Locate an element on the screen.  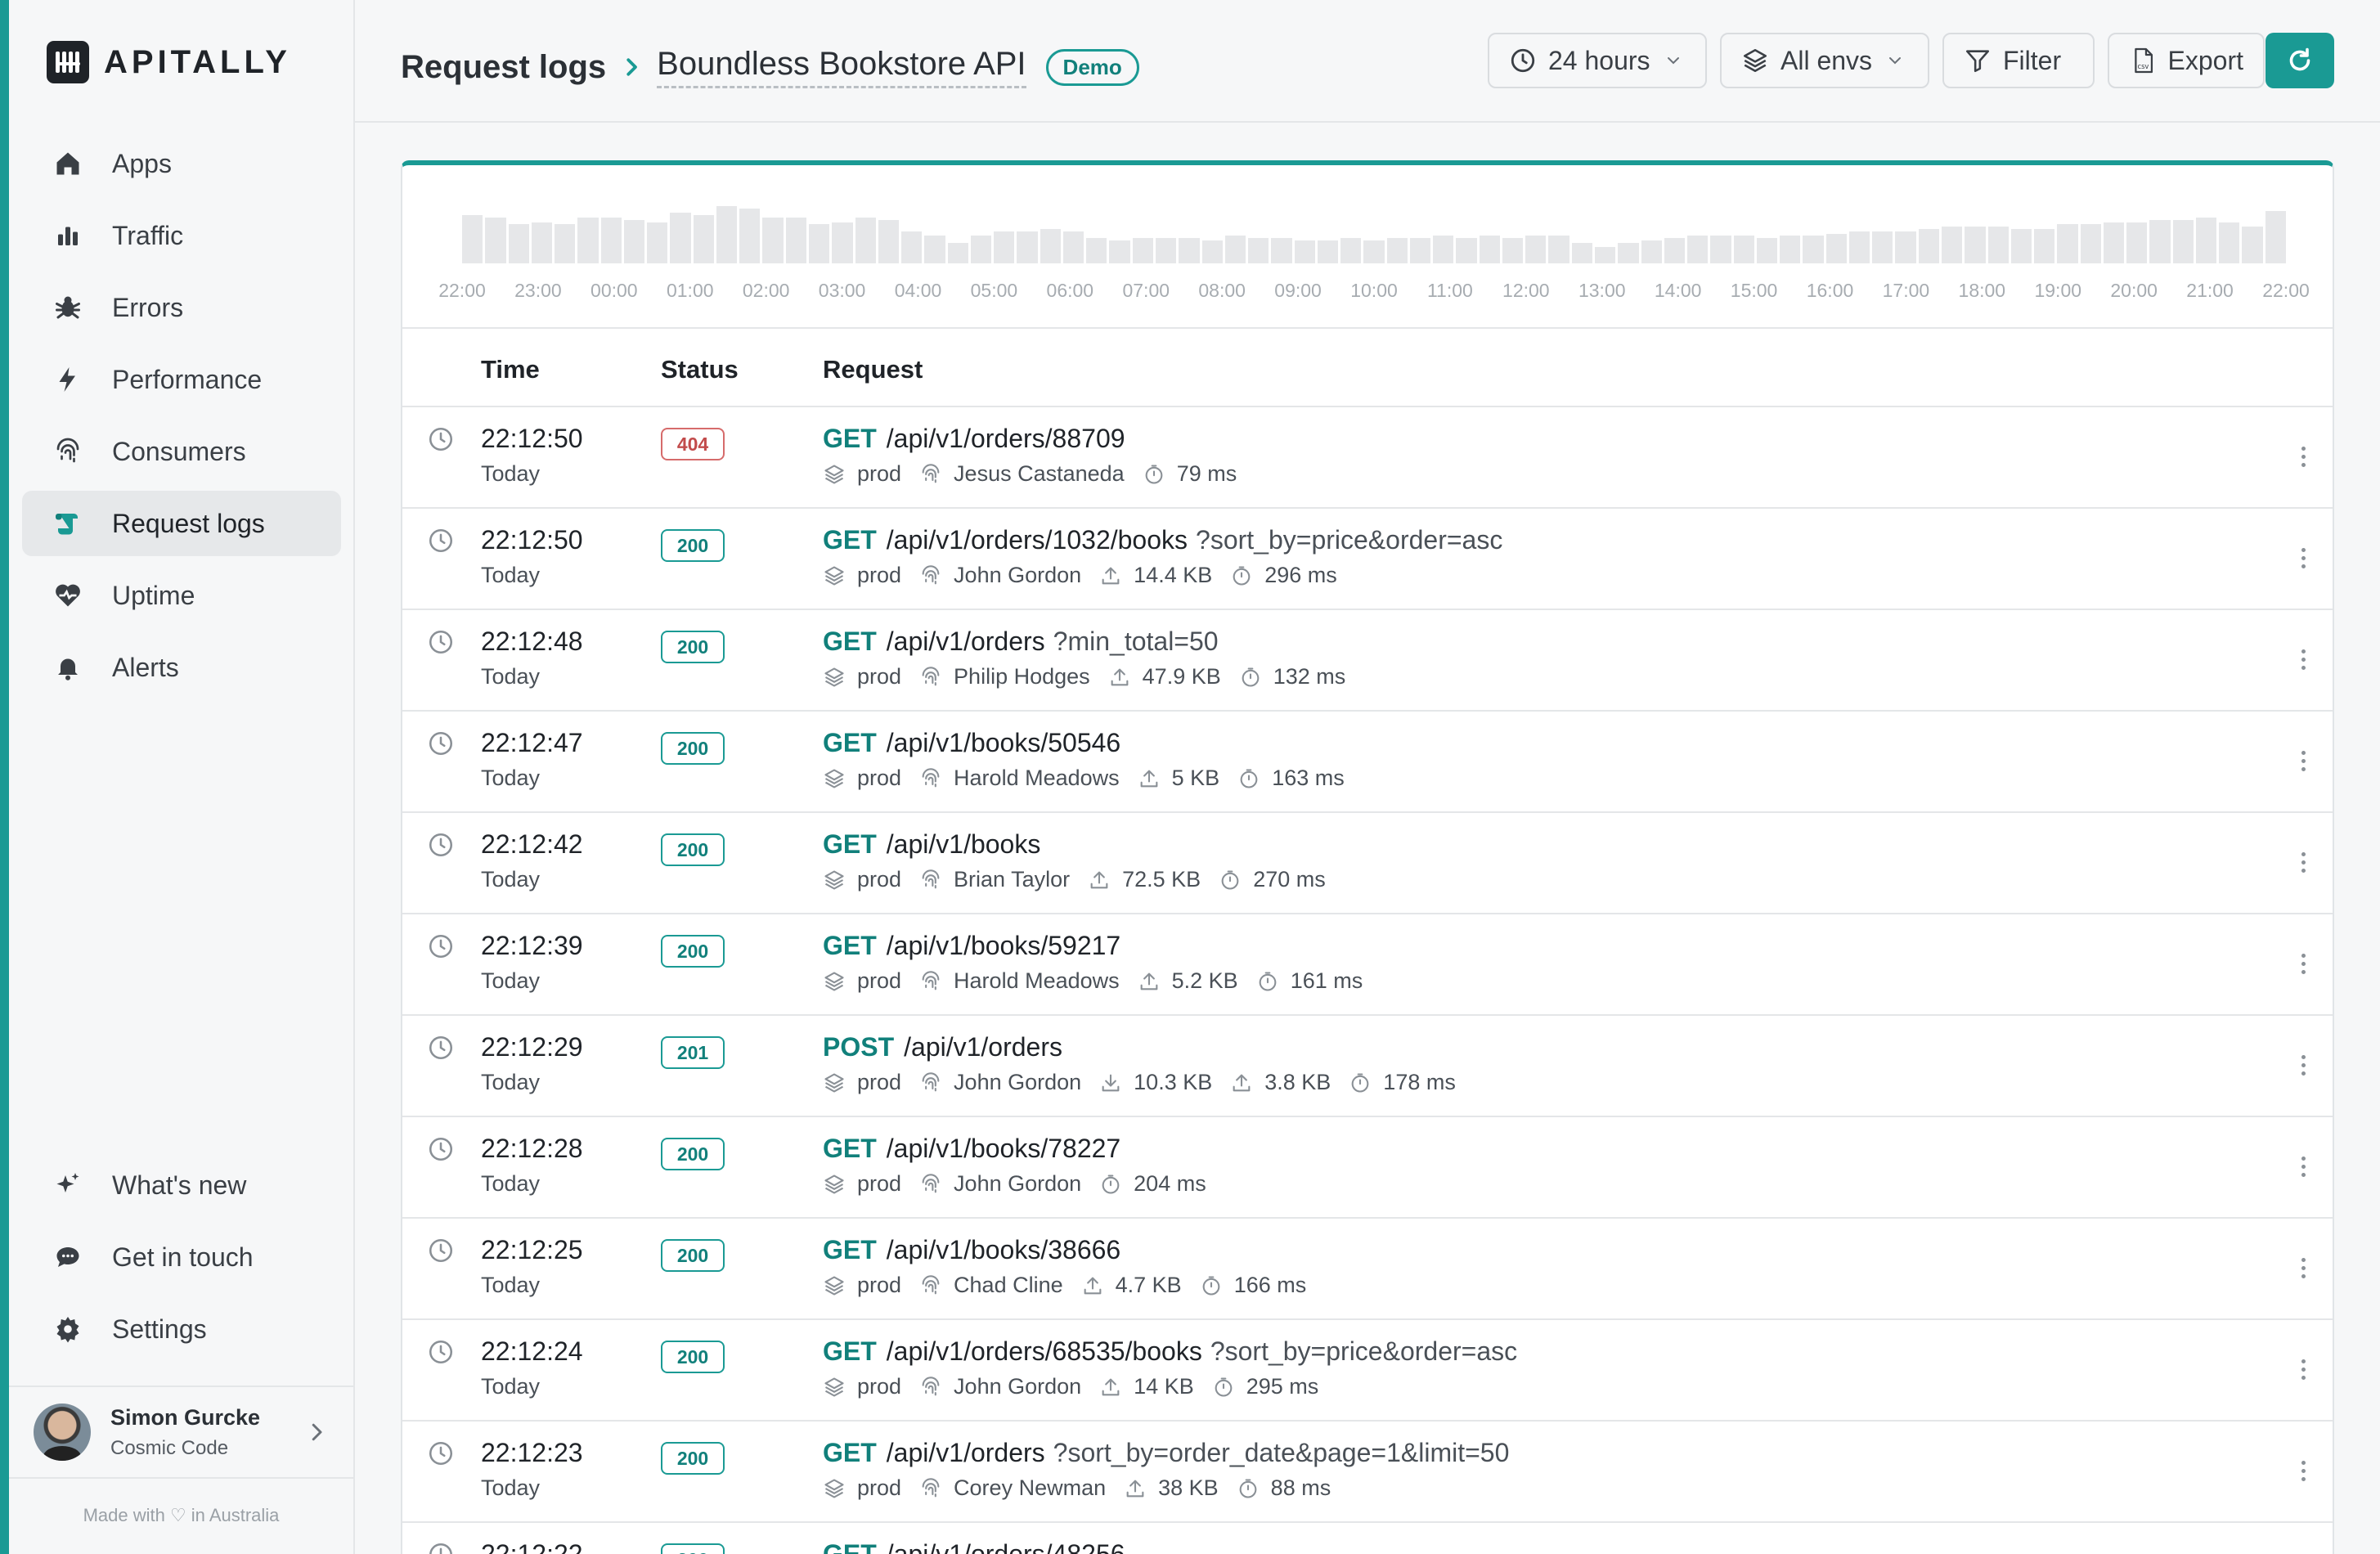
sidebar-item-consumers: Consumers is located at coordinates (181, 452).